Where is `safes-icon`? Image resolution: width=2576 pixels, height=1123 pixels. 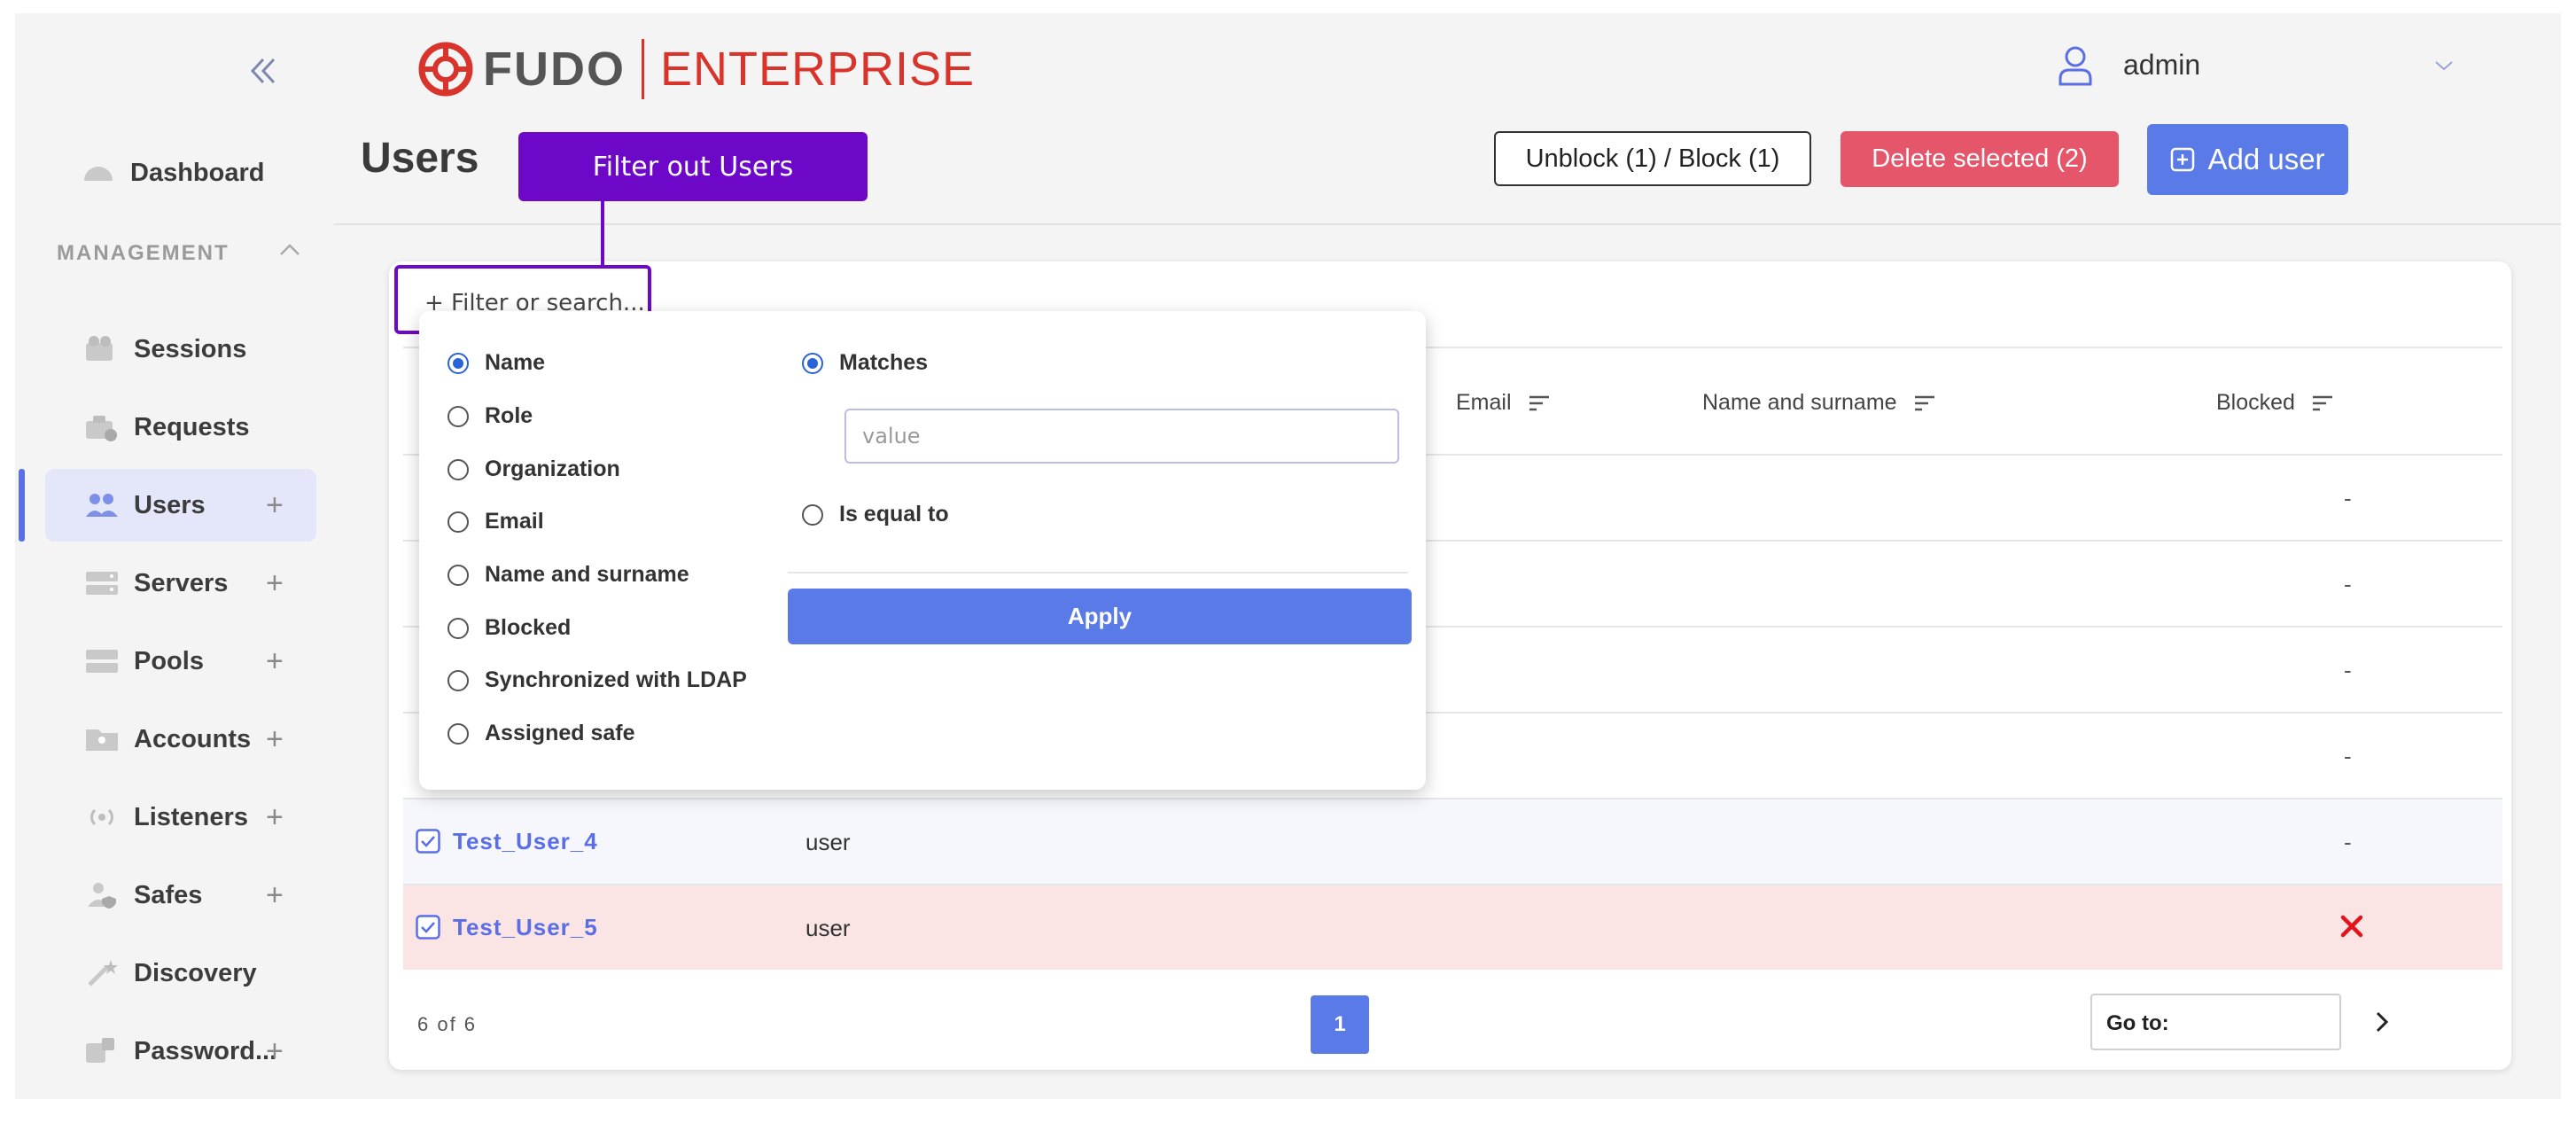
safes-icon is located at coordinates (102, 896).